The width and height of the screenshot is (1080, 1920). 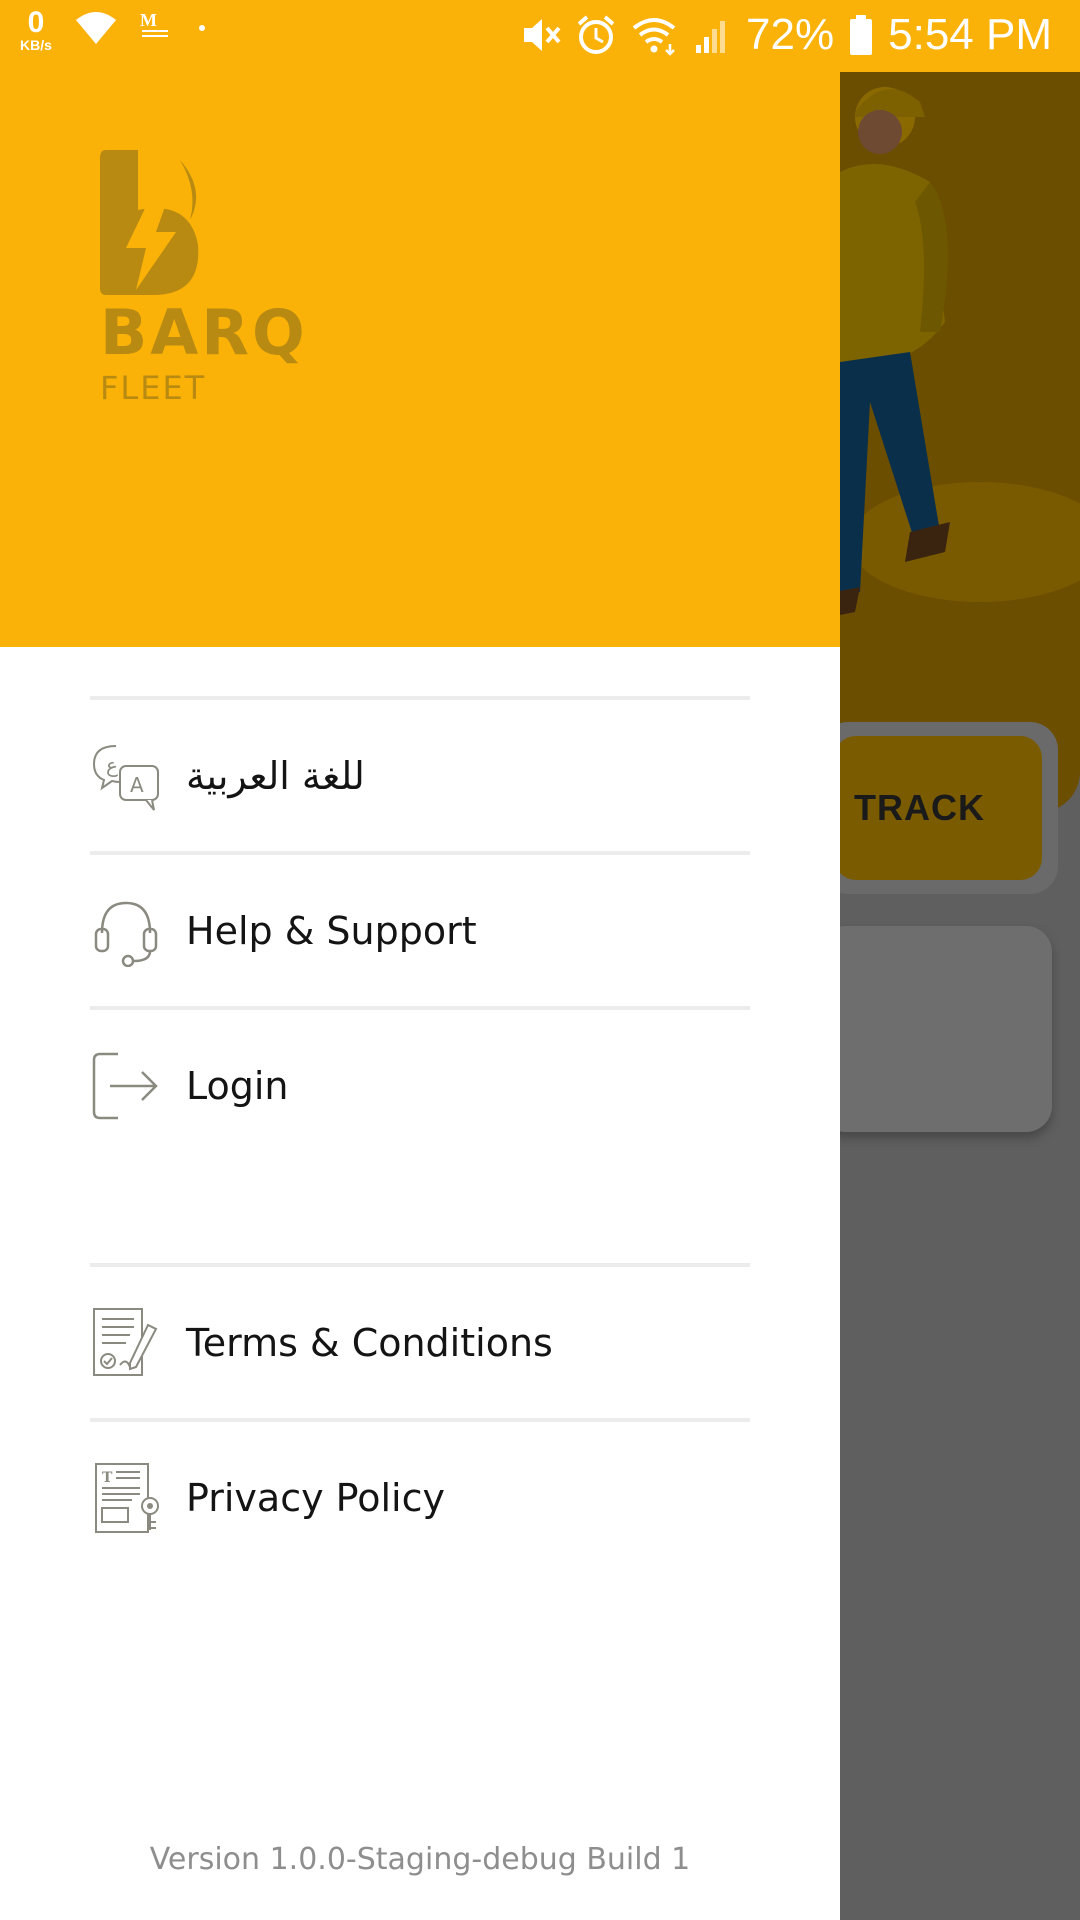 I want to click on headset-icon, so click(x=126, y=931).